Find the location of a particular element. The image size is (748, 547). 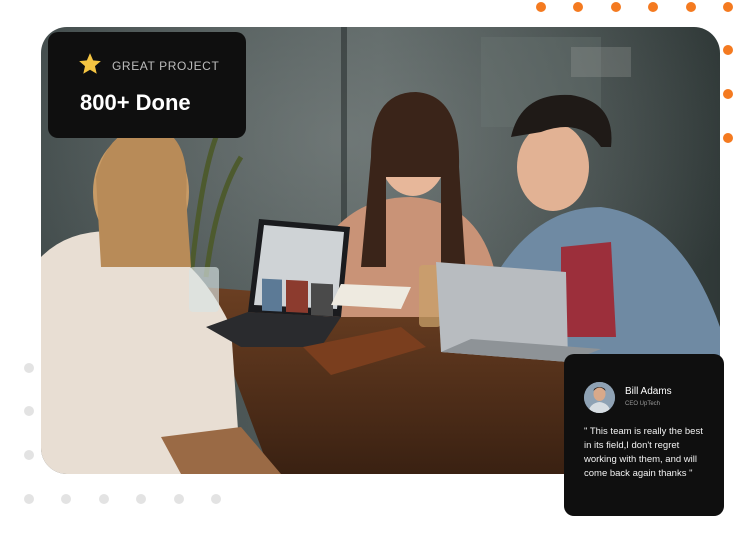

testimonial-role: CEO UpTech is located at coordinates (643, 404).